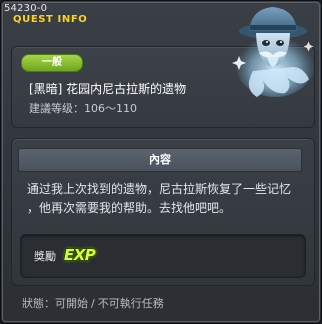 The height and width of the screenshot is (324, 322). What do you see at coordinates (108, 89) in the screenshot?
I see `quest-title: [黑暗] 花园内尼古拉斯的遗物` at bounding box center [108, 89].